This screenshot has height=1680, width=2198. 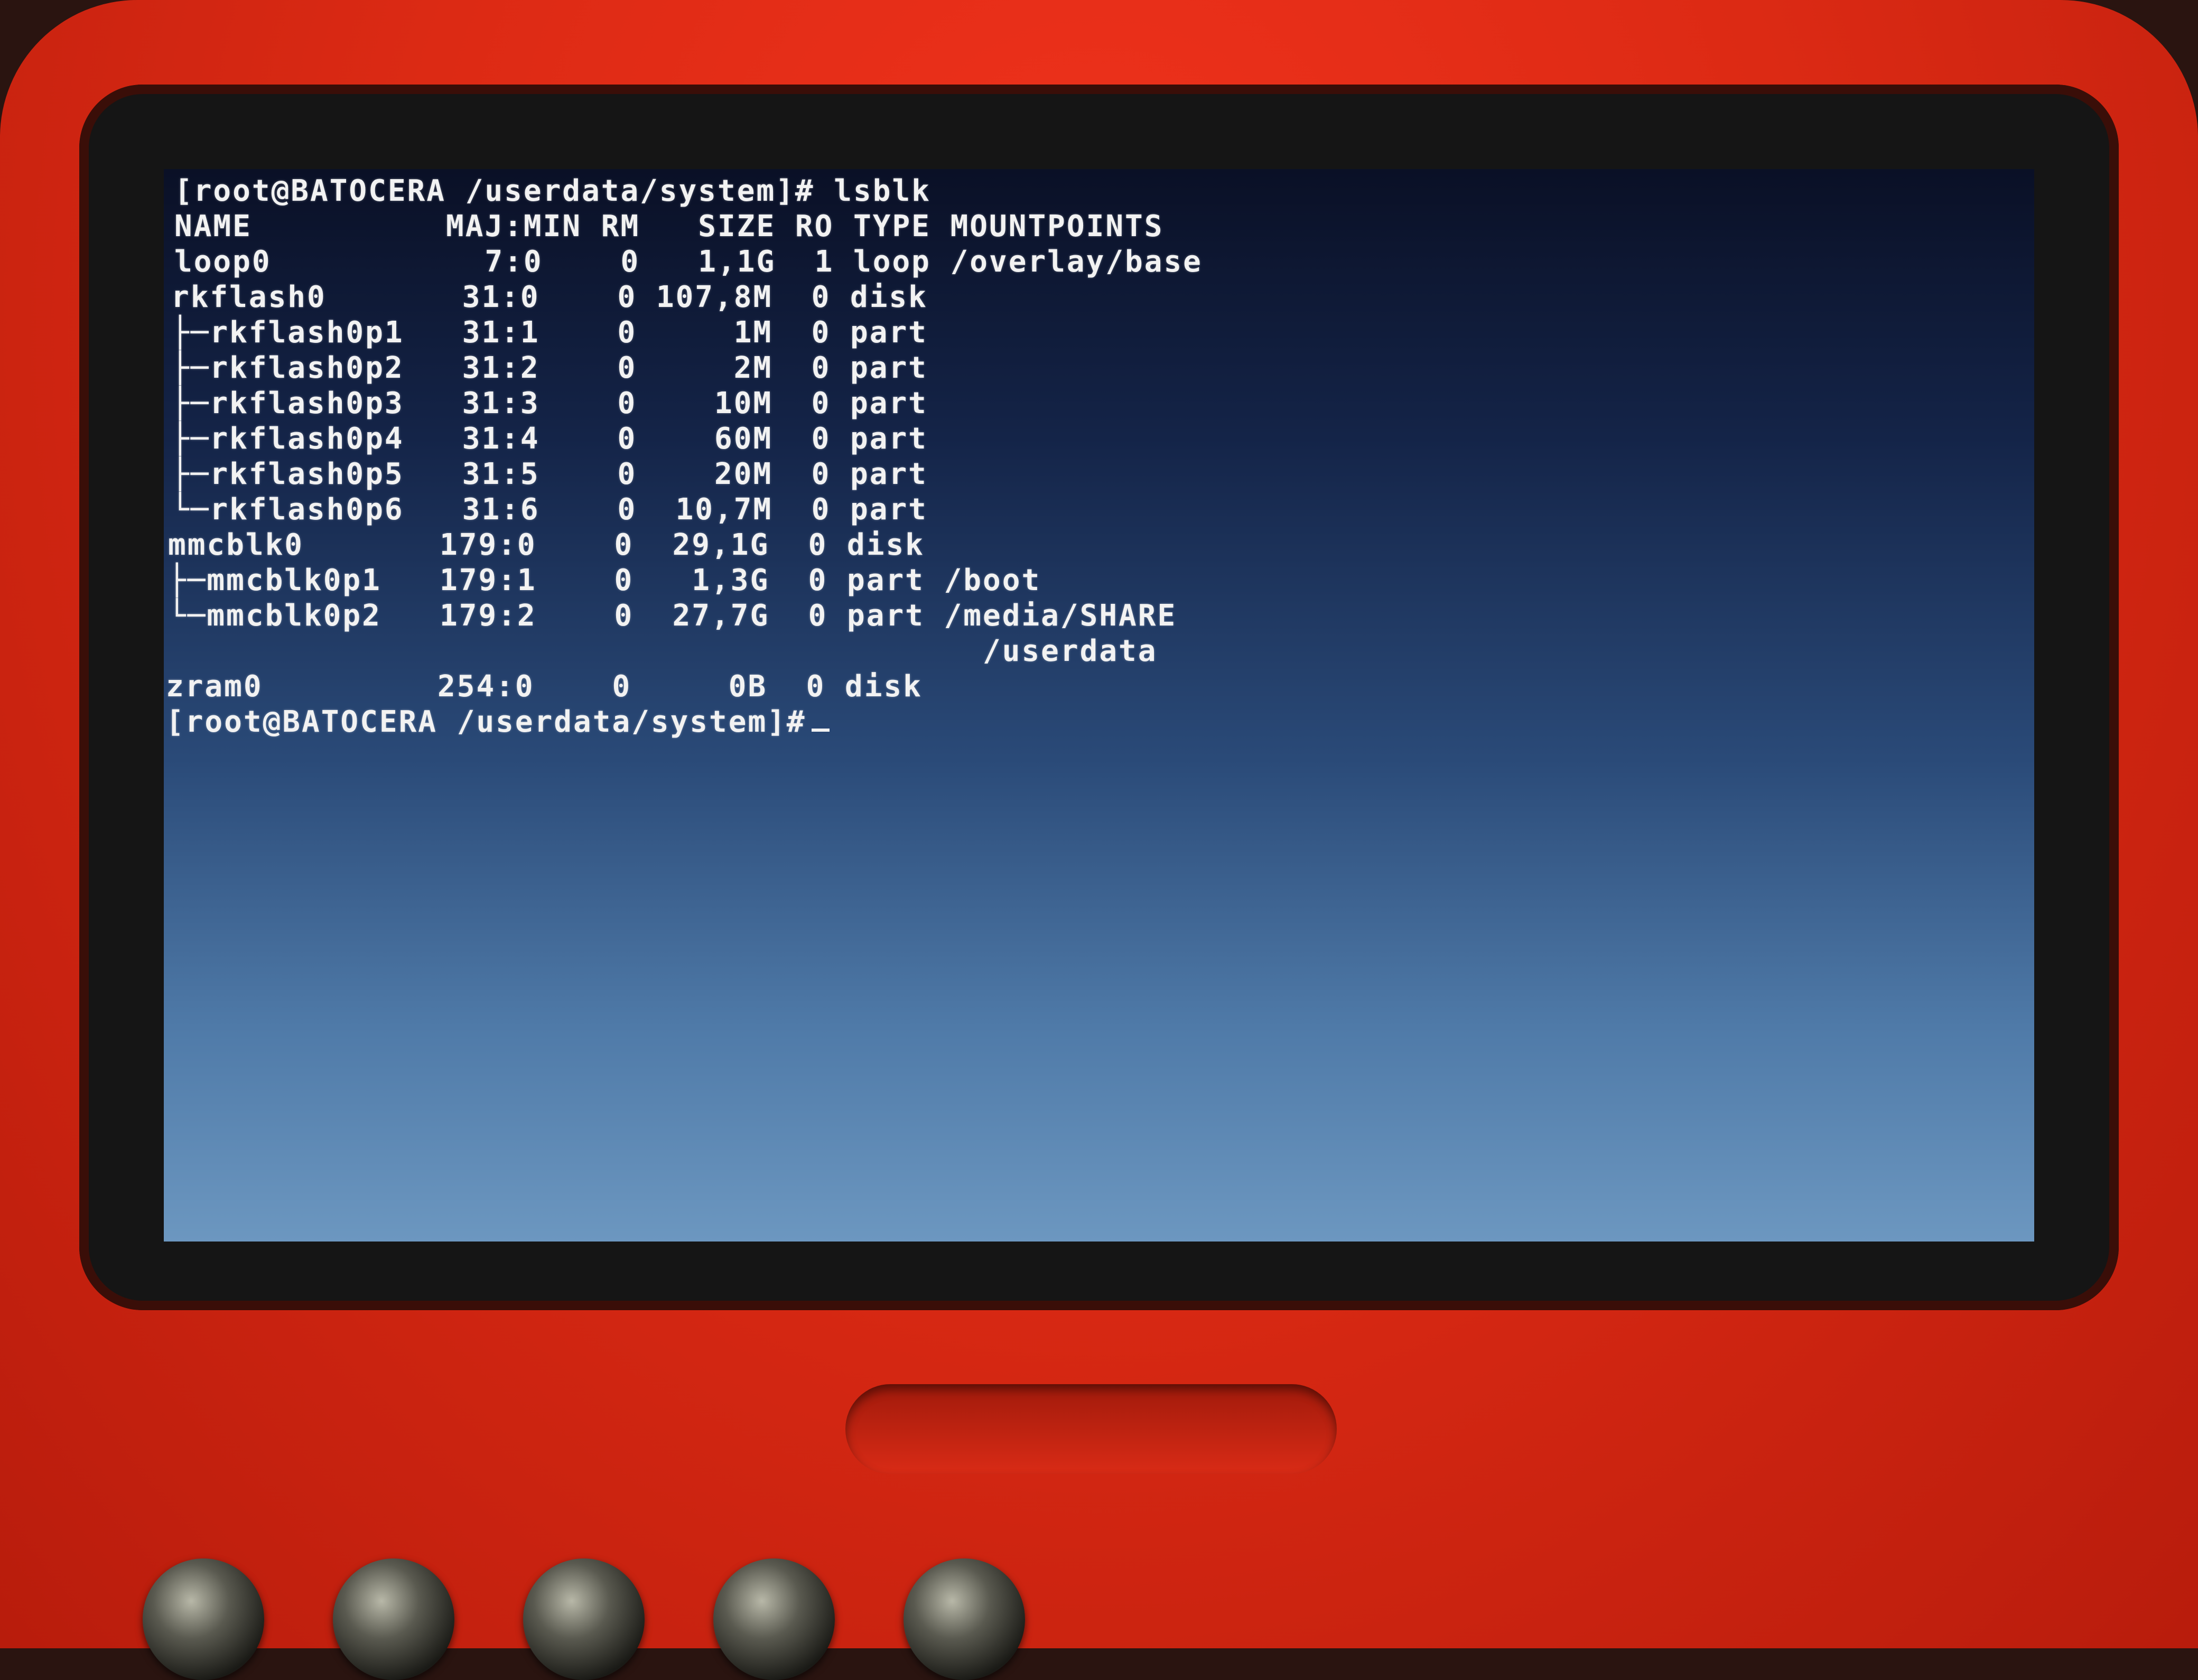 I want to click on lsblk-row: zram0 254:0 0 0B 0 disk, so click(x=544, y=686).